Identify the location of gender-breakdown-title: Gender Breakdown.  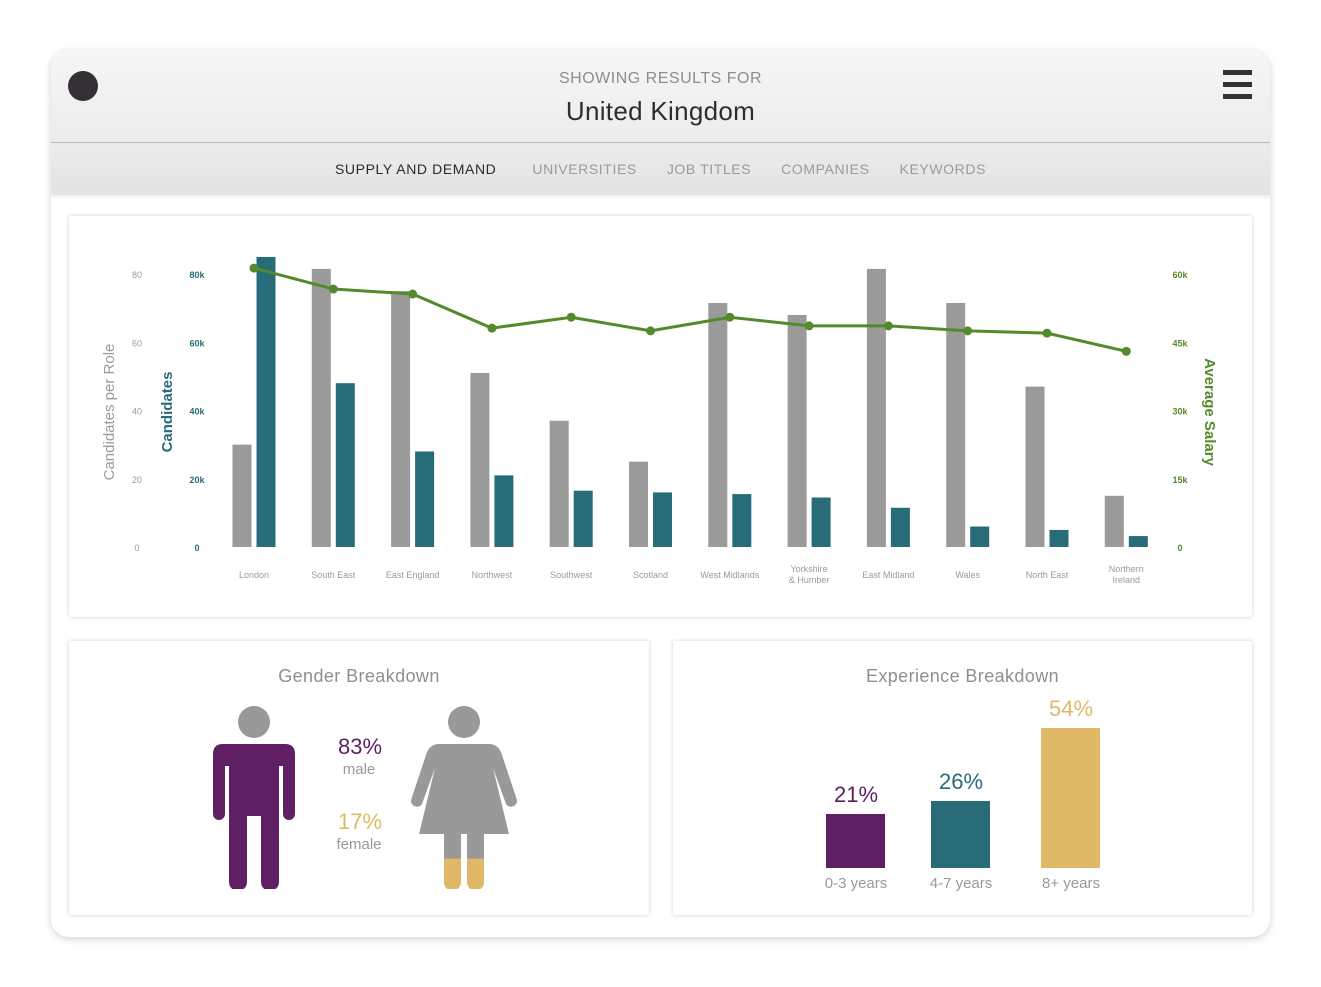
(359, 676).